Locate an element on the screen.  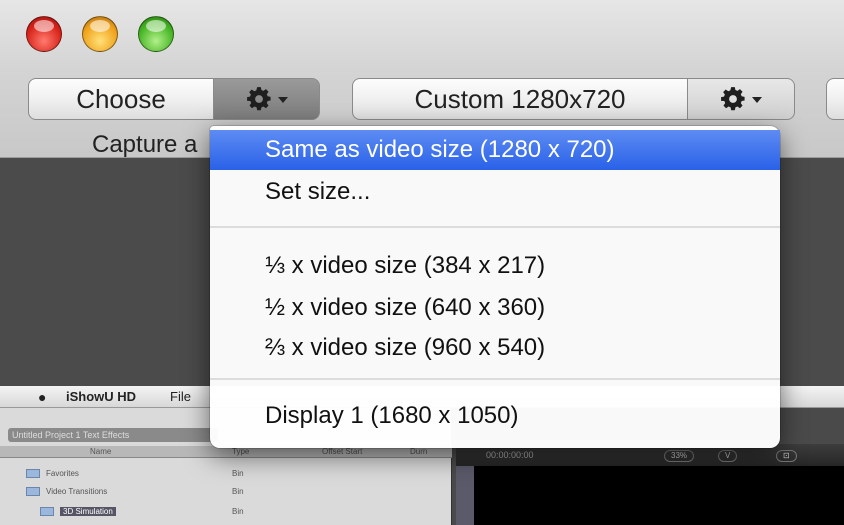
capture-area-caption: Capture a is located at coordinates (145, 144).